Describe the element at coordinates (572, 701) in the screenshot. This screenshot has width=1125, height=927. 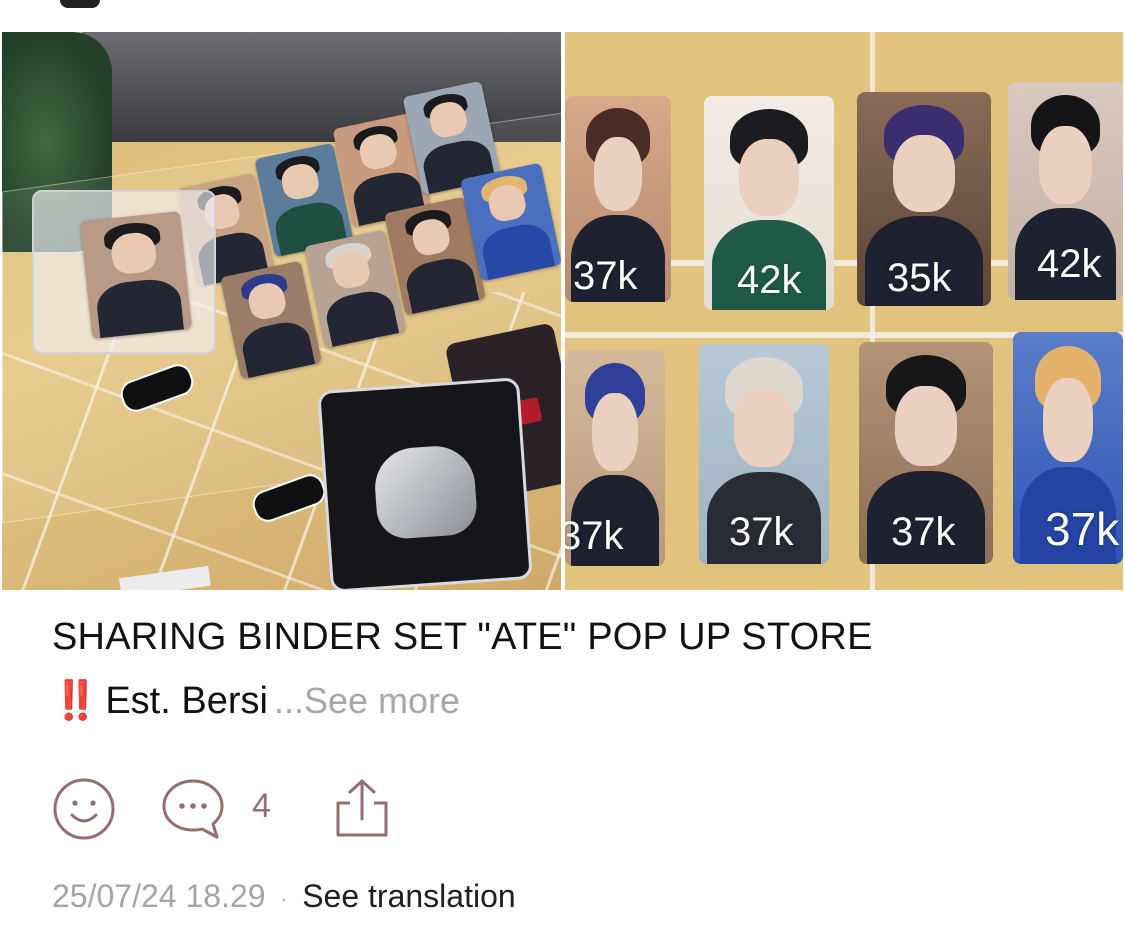
I see `post-snippet-line: ‼️ Est. Bersi ...See more` at that location.